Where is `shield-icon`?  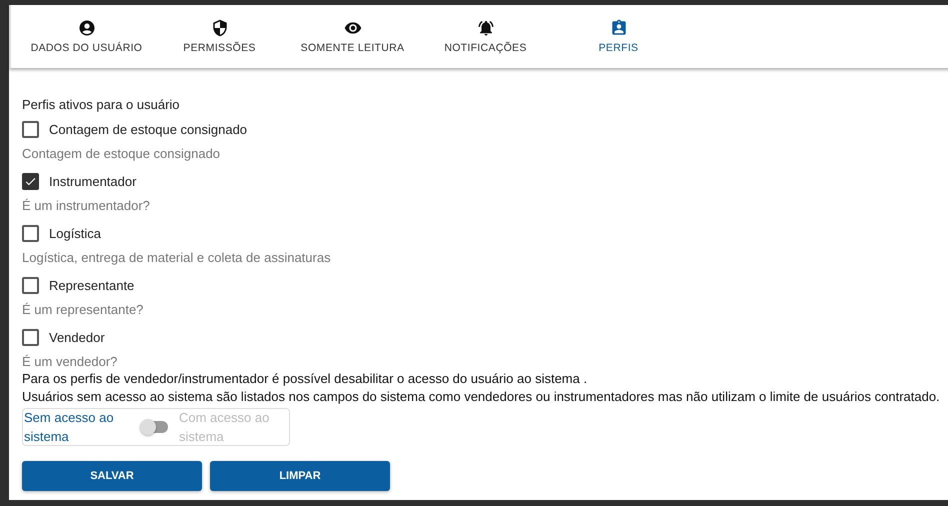
shield-icon is located at coordinates (219, 28).